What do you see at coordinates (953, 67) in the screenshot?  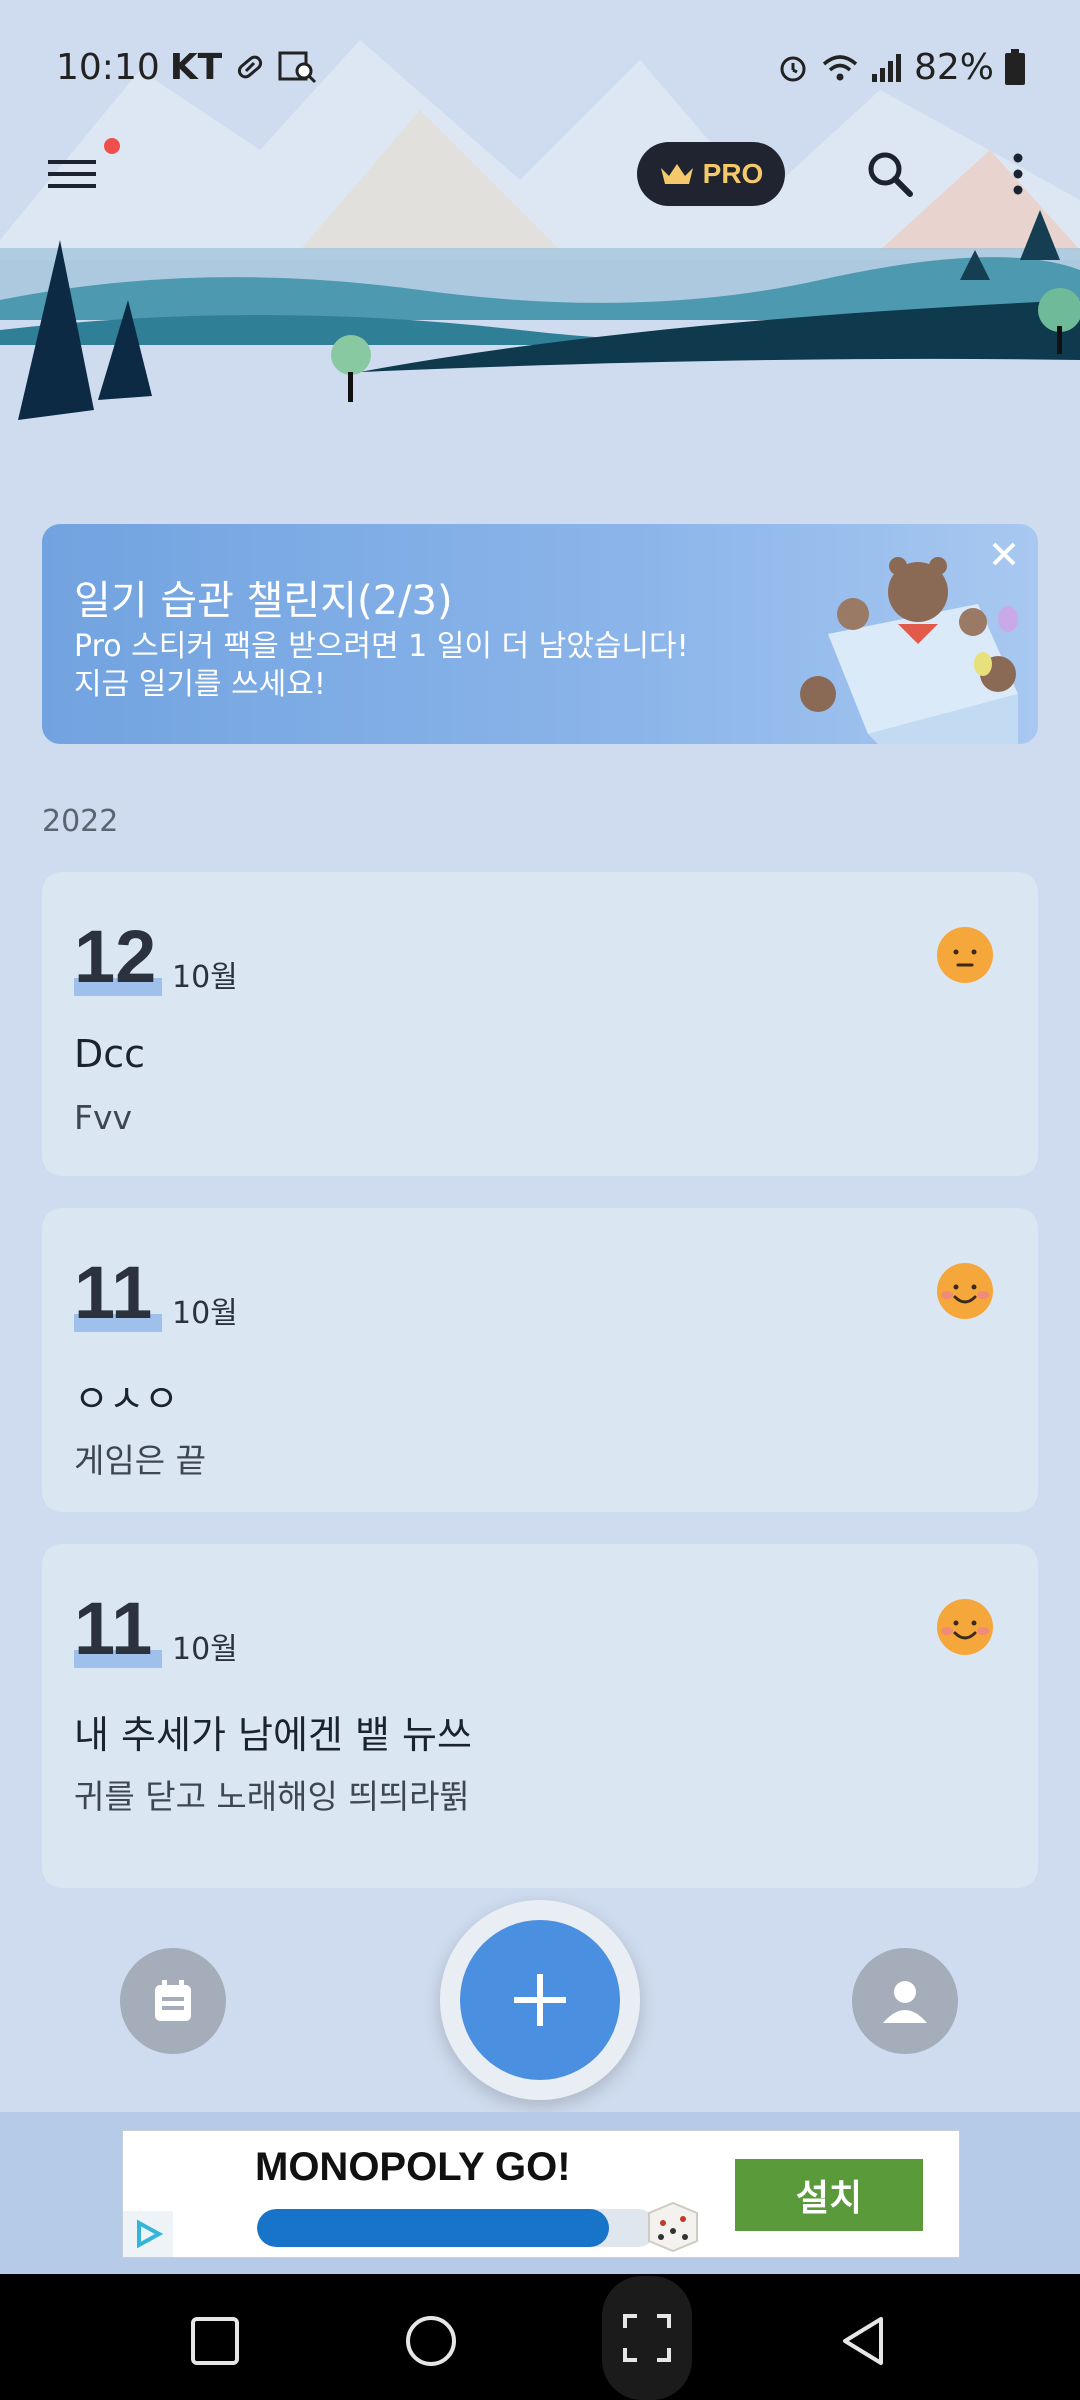 I see `battery-percent: 82%` at bounding box center [953, 67].